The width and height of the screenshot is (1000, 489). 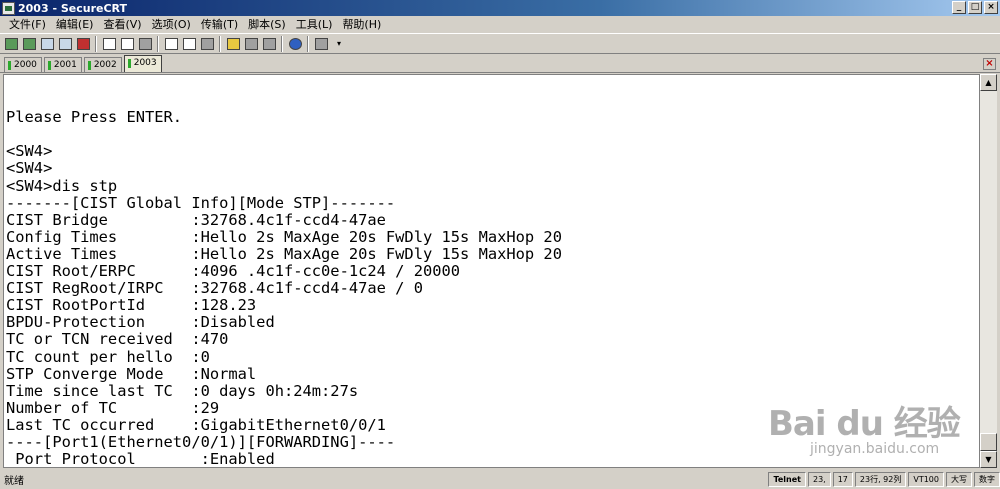 What do you see at coordinates (62, 64) in the screenshot?
I see `tab-2001: 2001` at bounding box center [62, 64].